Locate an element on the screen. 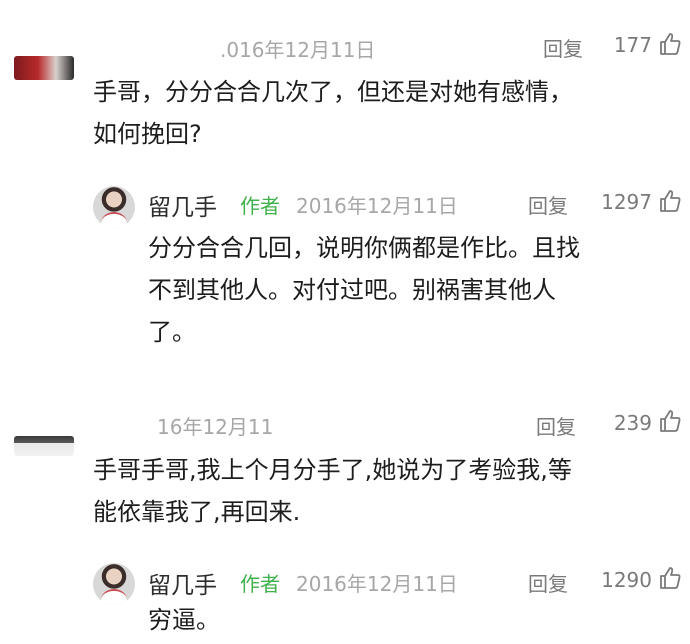 Image resolution: width=690 pixels, height=644 pixels. like-count: 1290 is located at coordinates (626, 580).